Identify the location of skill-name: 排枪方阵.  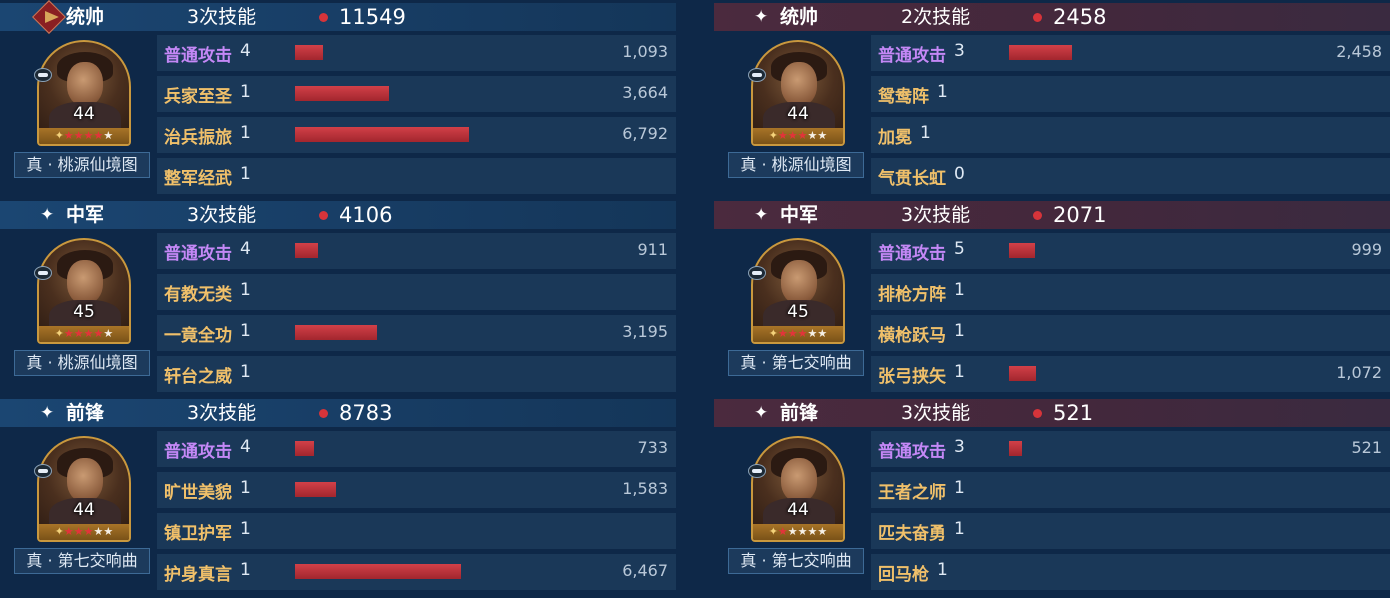
(912, 295).